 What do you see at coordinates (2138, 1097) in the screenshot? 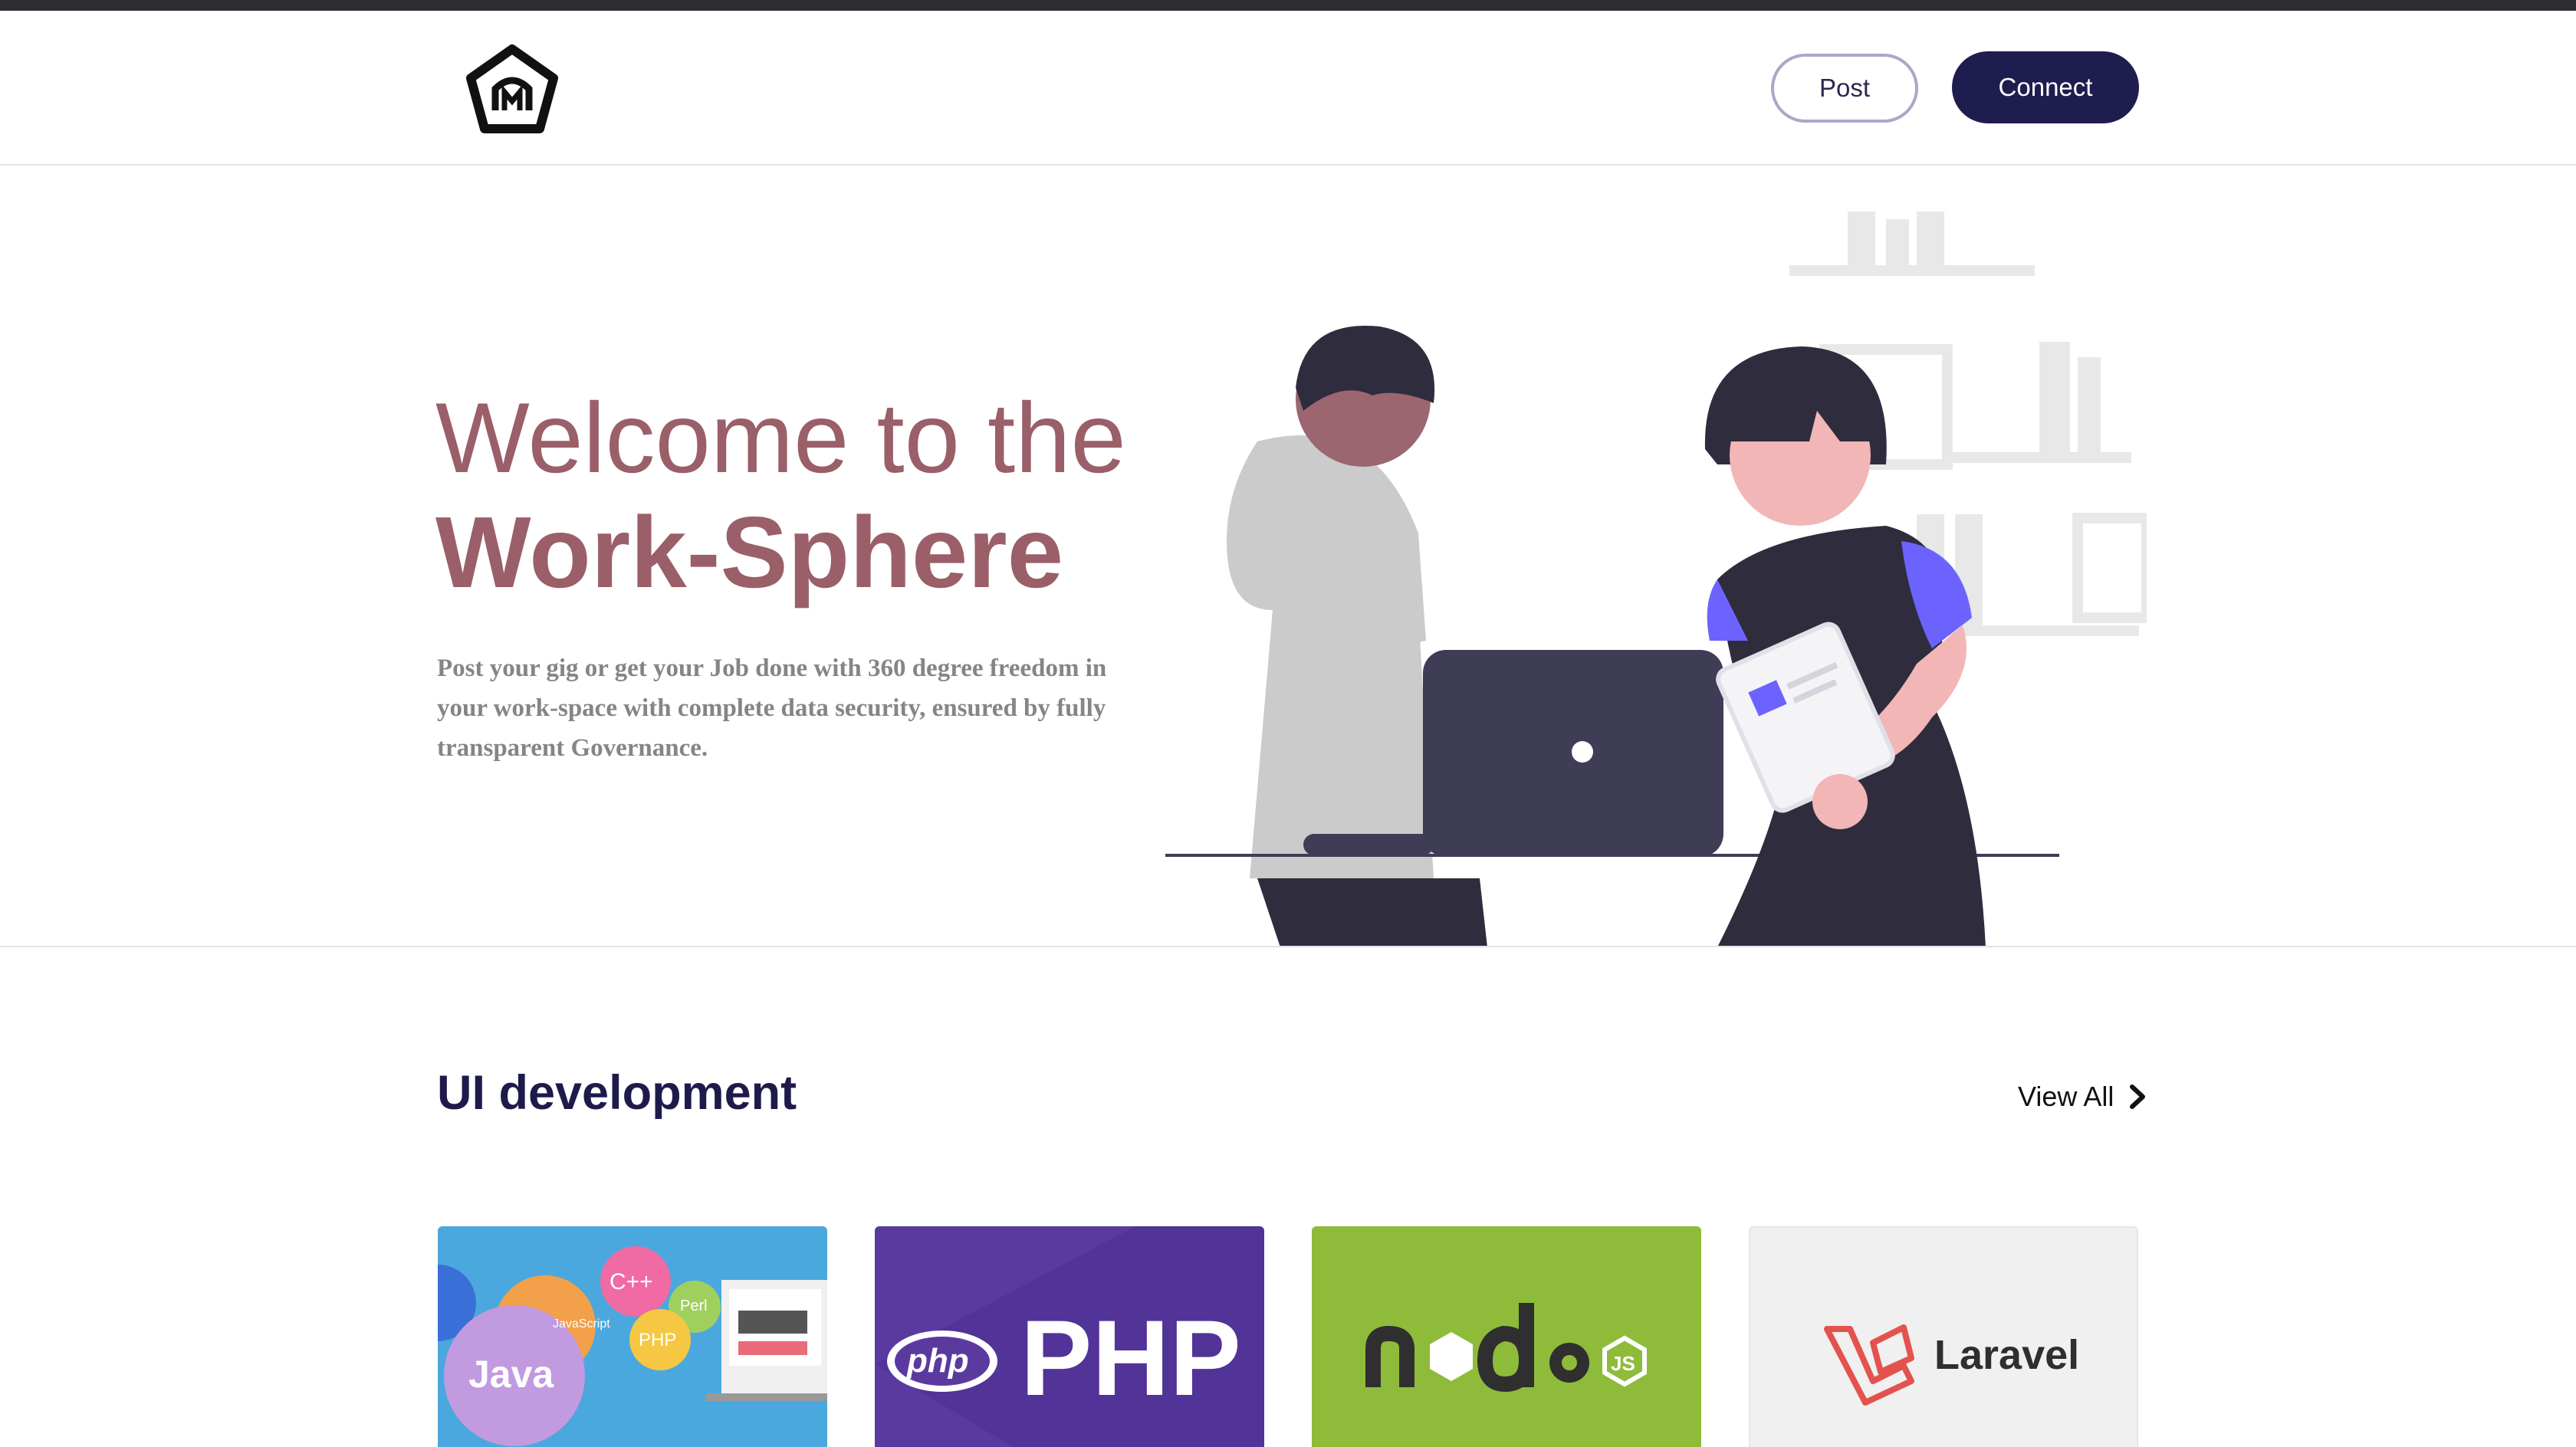
I see `chevron-right-icon` at bounding box center [2138, 1097].